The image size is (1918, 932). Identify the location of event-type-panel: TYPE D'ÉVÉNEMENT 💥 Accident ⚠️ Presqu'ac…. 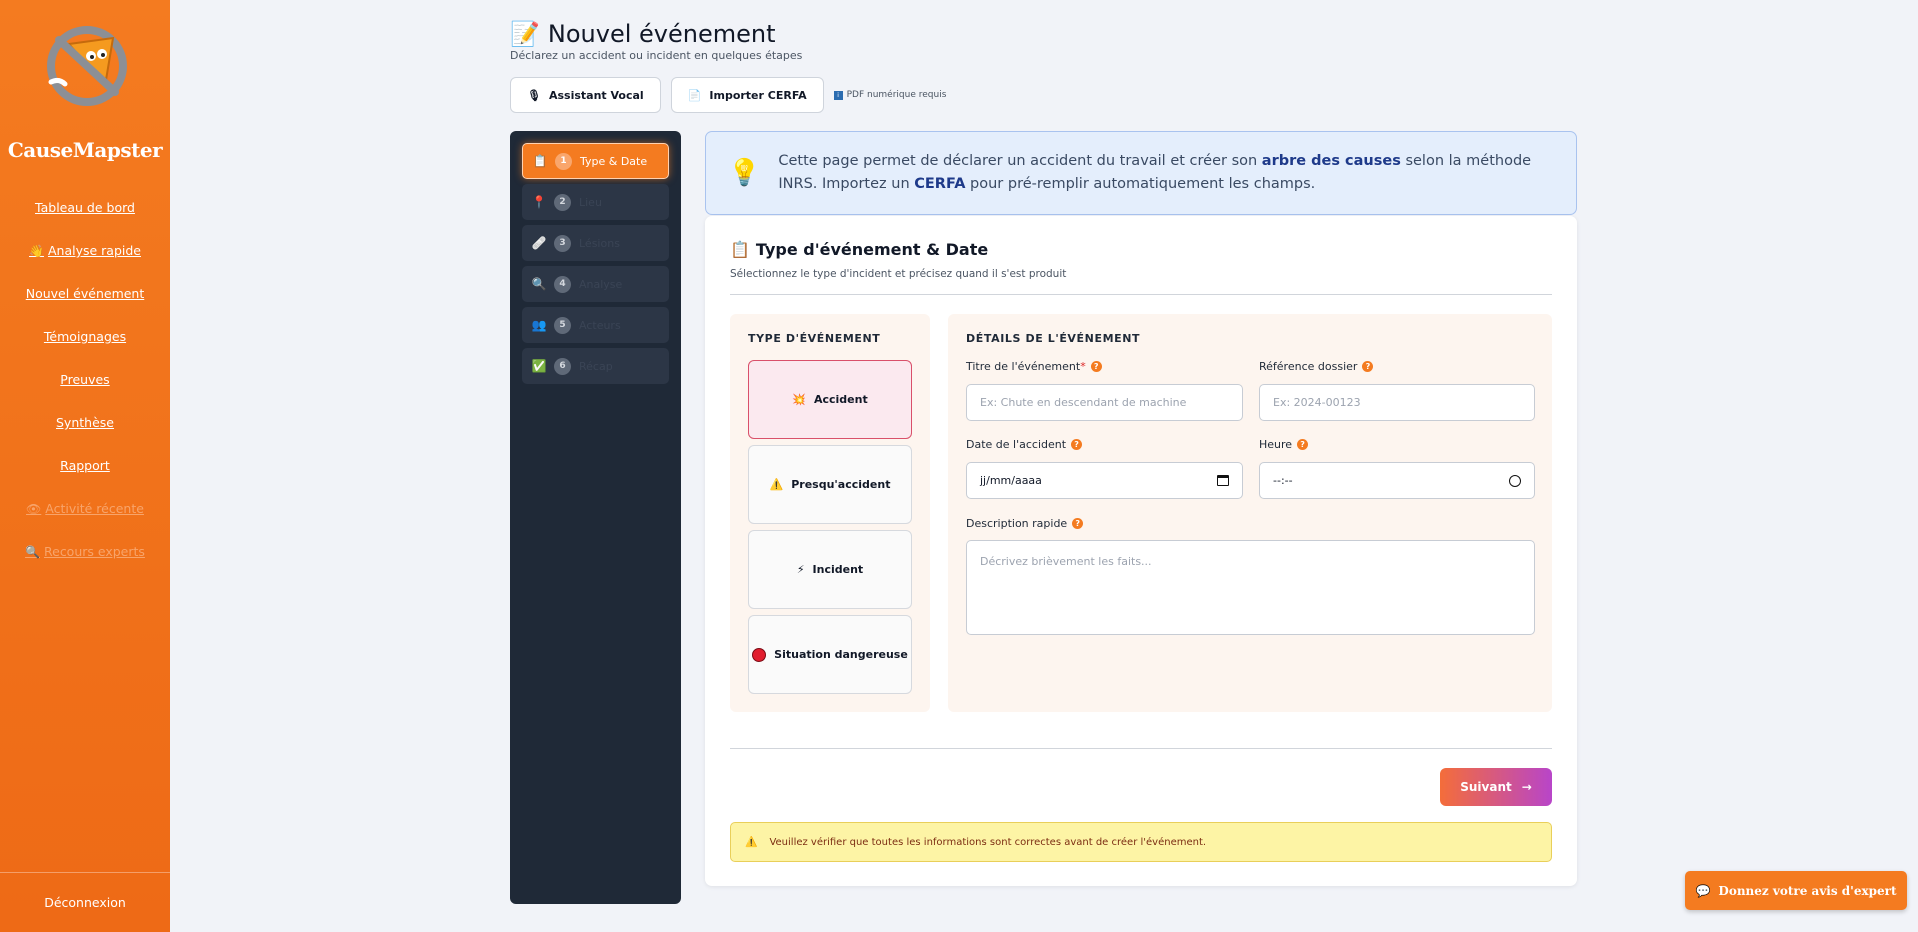
(830, 513).